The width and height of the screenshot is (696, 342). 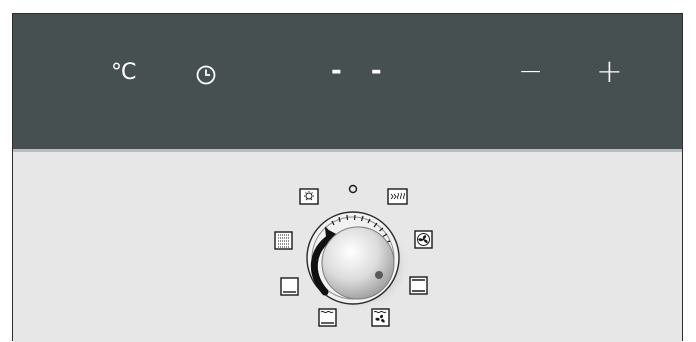 What do you see at coordinates (123, 72) in the screenshot?
I see `temperature-button: °C` at bounding box center [123, 72].